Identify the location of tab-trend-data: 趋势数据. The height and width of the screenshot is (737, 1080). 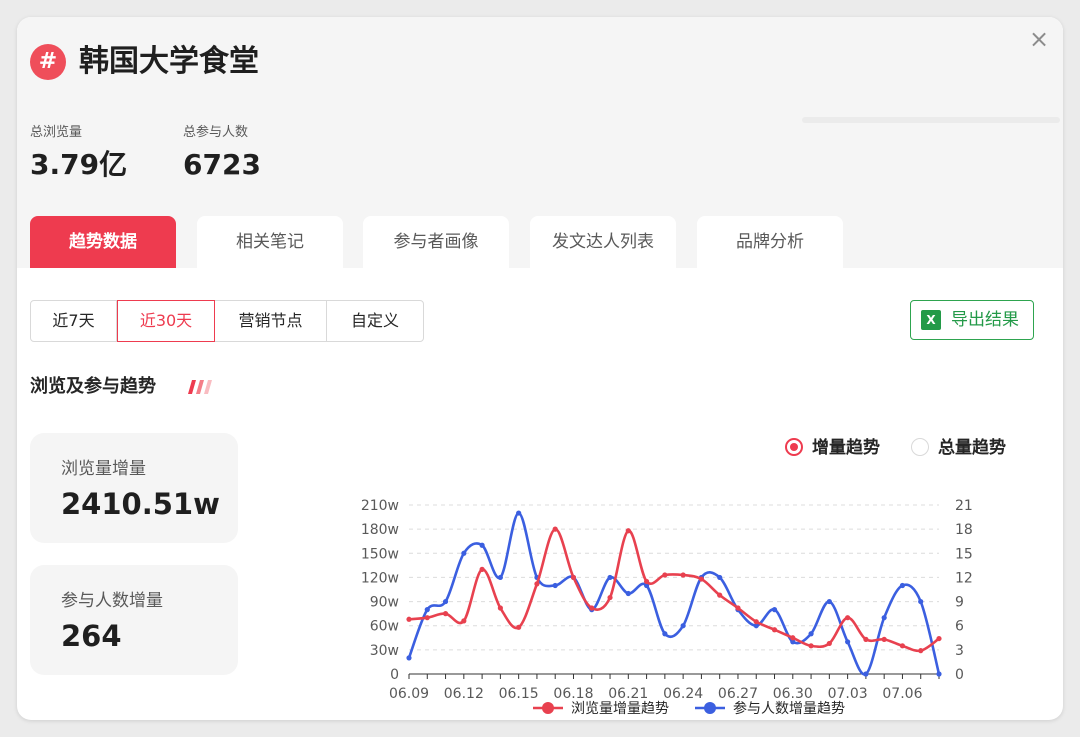
(103, 242).